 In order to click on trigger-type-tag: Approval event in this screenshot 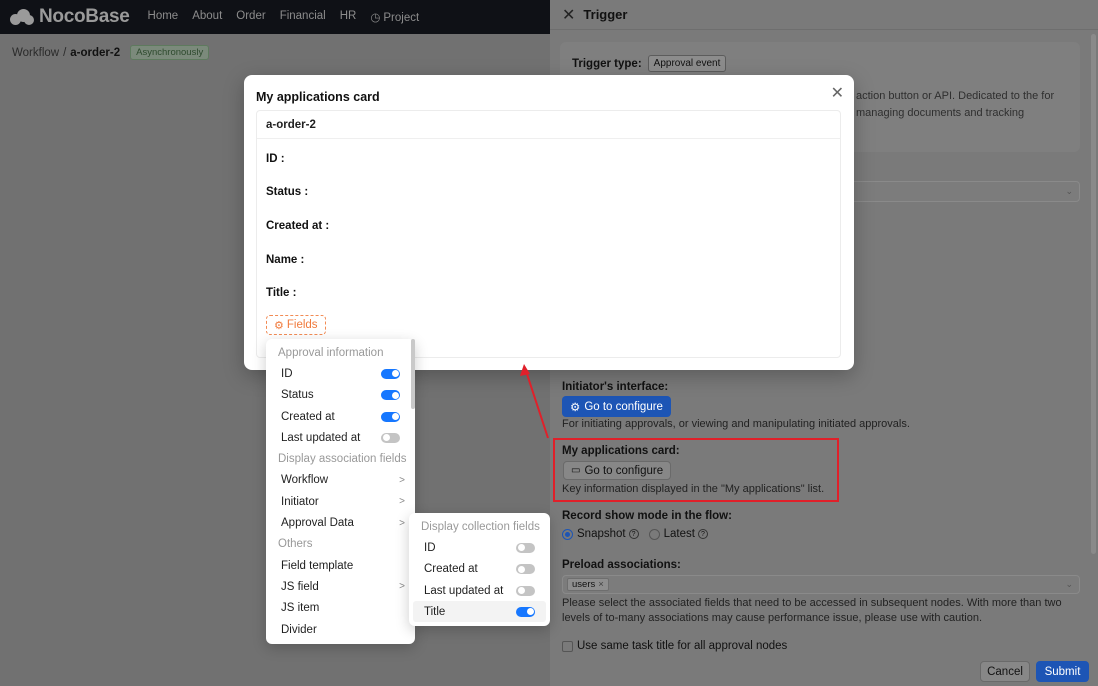, I will do `click(687, 63)`.